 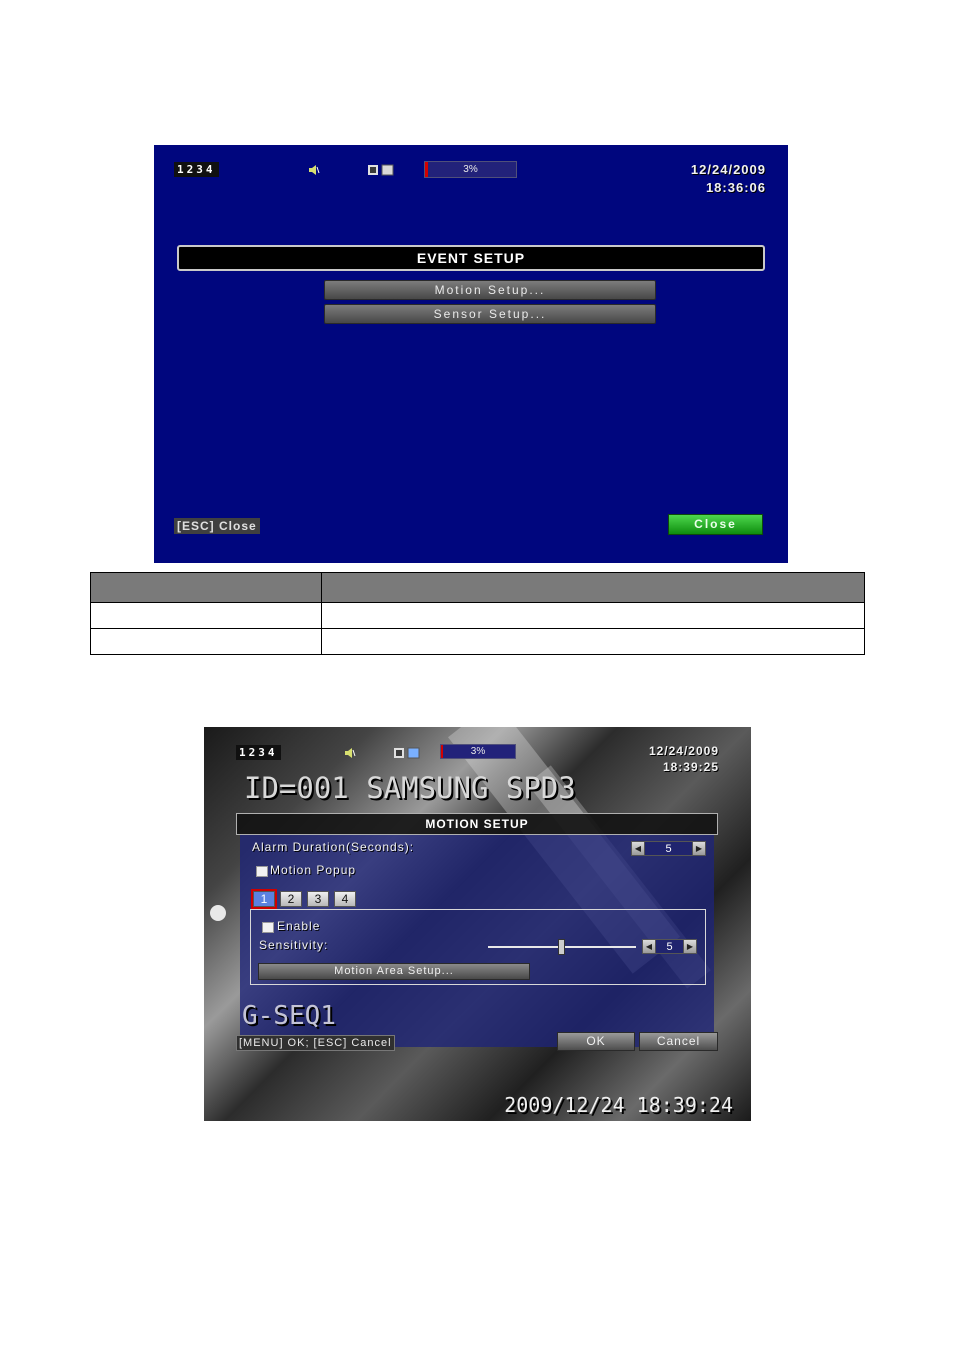 I want to click on sensitivity-value: 5, so click(x=669, y=946).